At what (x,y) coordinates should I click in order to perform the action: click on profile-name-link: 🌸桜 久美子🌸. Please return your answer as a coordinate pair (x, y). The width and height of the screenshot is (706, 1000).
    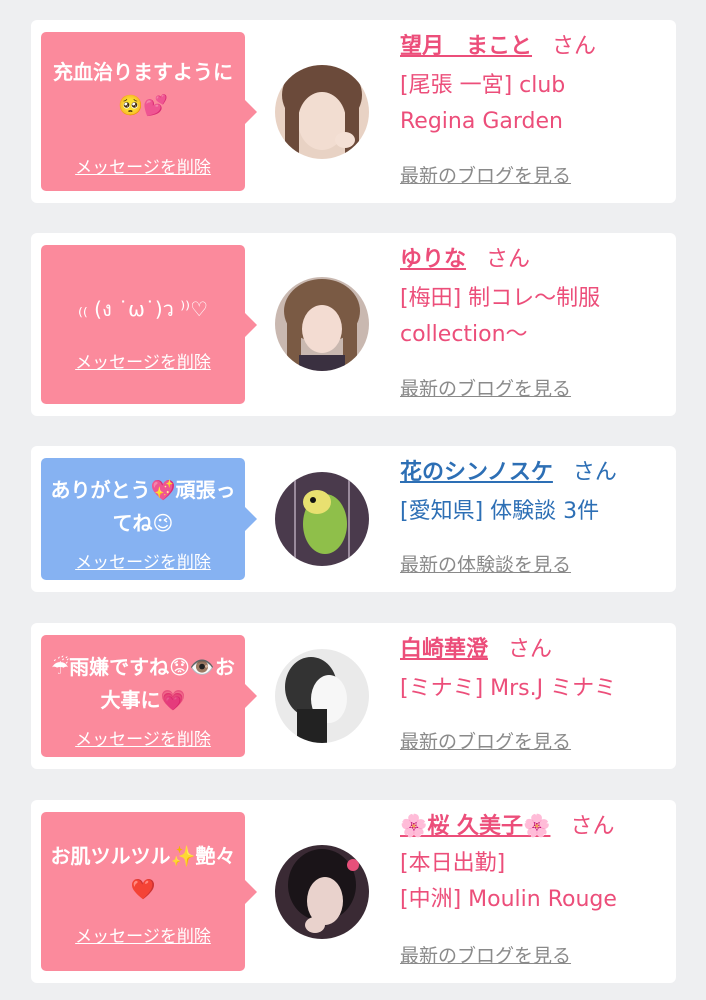
    Looking at the image, I should click on (475, 826).